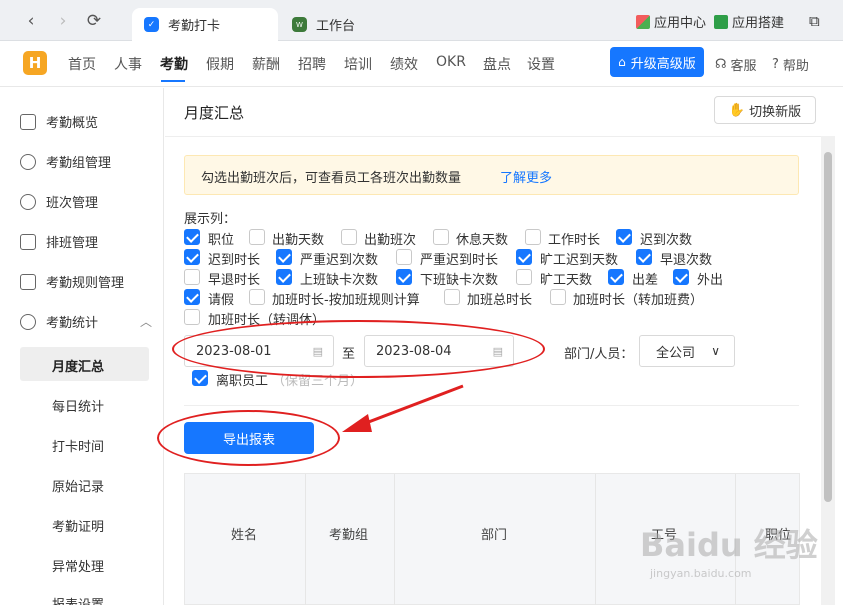  What do you see at coordinates (404, 277) in the screenshot?
I see `checkbox-clock-out-missing` at bounding box center [404, 277].